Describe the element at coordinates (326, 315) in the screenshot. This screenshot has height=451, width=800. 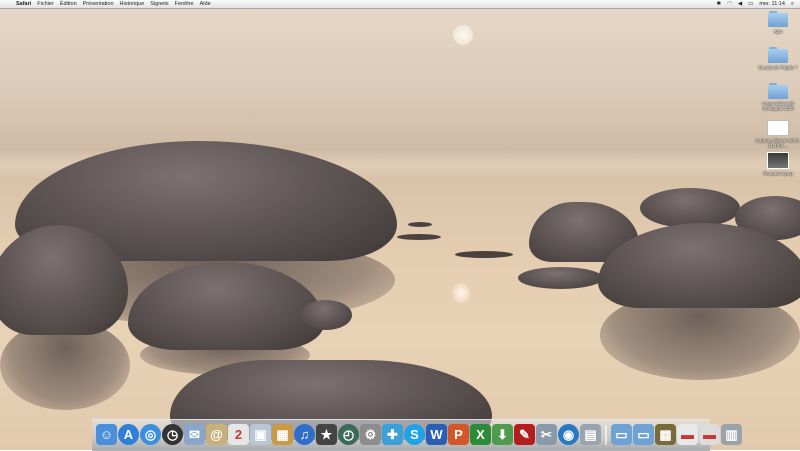
I see `rock-small` at that location.